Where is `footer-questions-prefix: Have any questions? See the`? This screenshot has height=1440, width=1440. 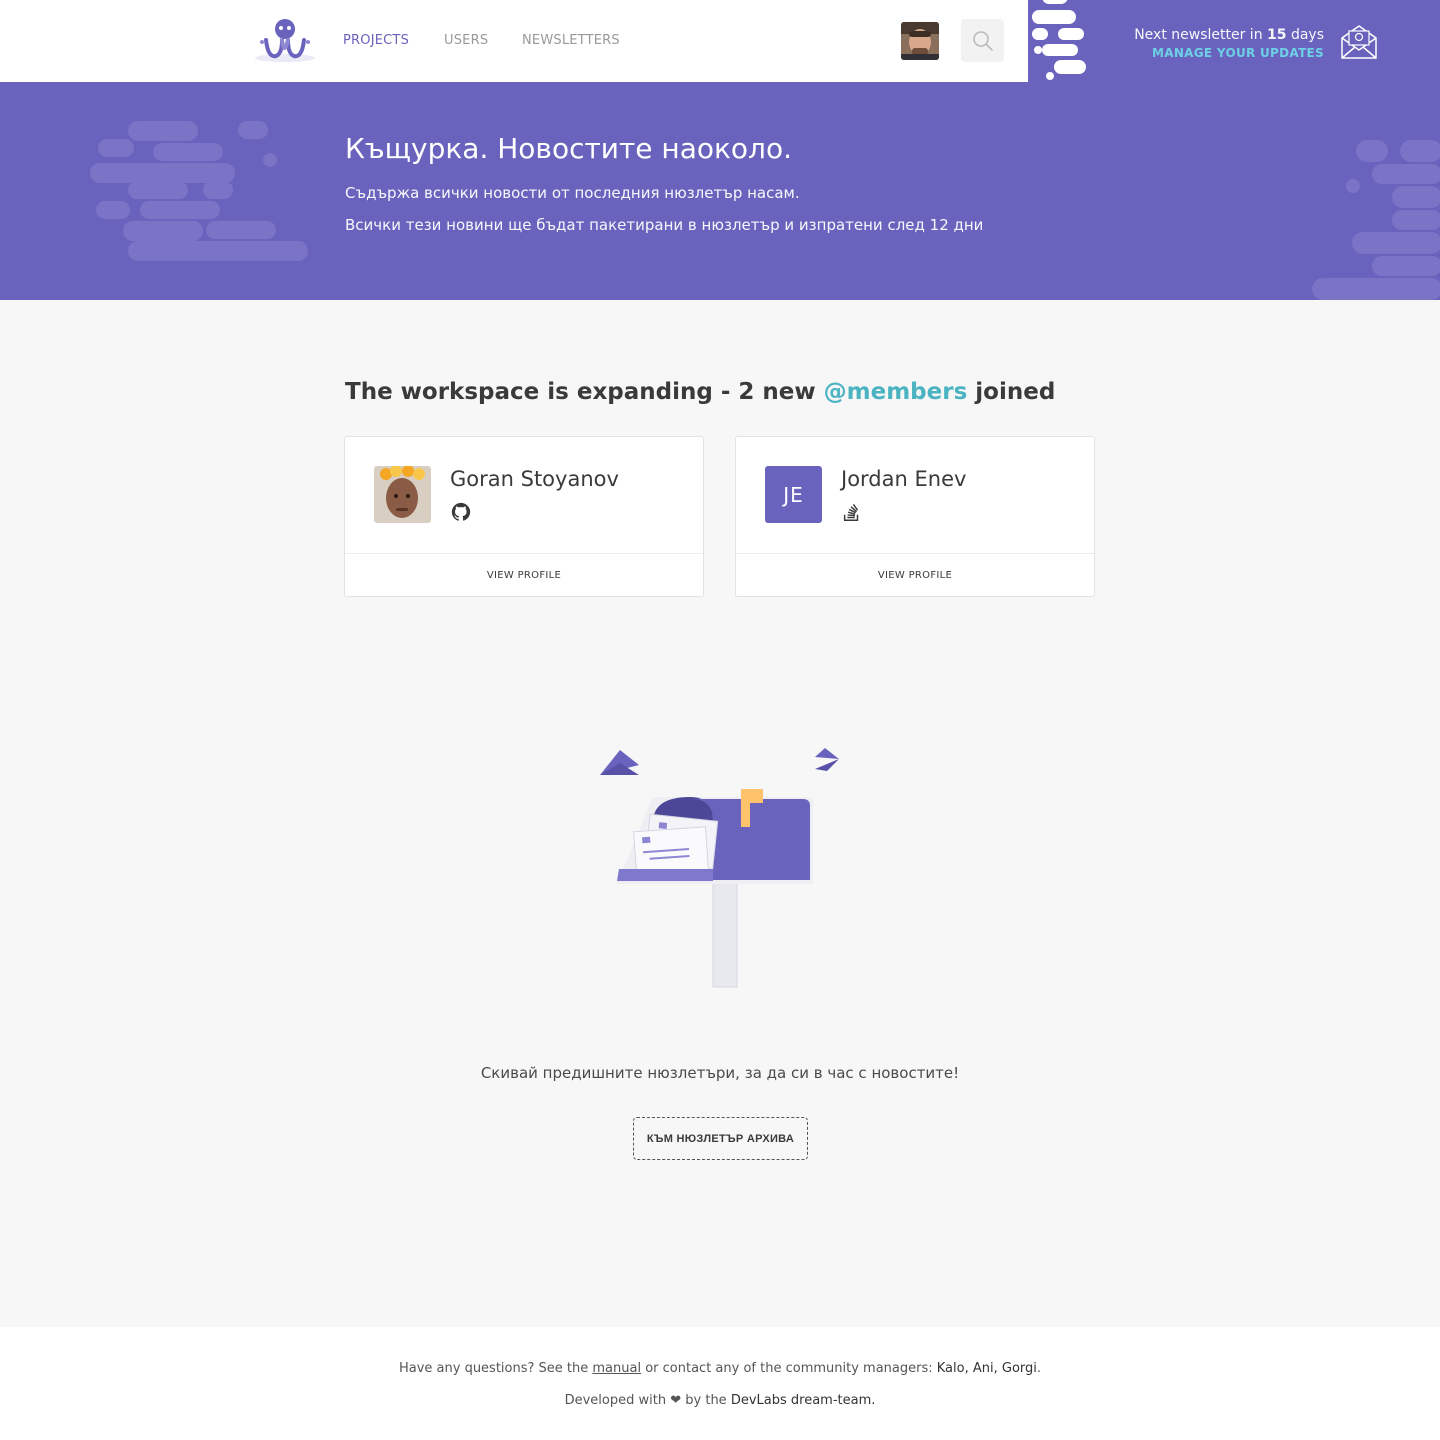
footer-questions-prefix: Have any questions? See the is located at coordinates (493, 1368).